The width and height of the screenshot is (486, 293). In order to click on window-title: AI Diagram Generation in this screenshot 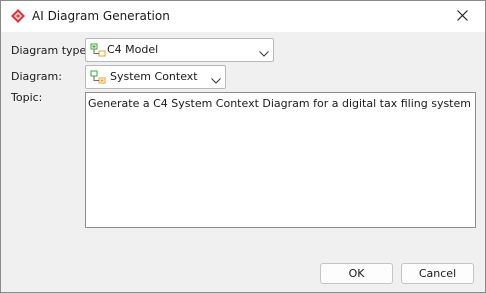, I will do `click(101, 16)`.